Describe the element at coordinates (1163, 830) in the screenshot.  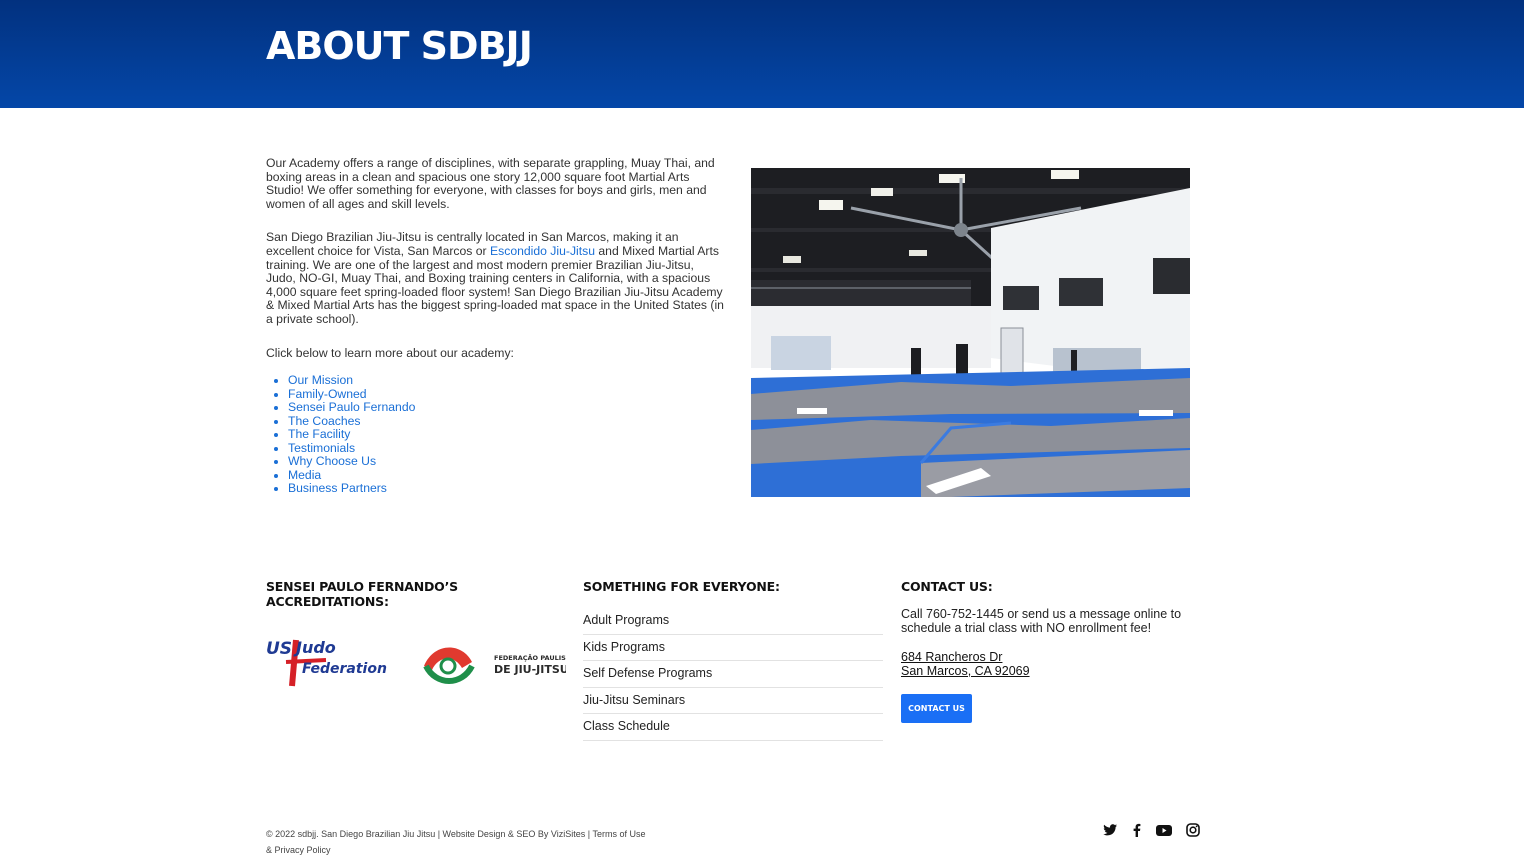
I see `youtube-icon` at that location.